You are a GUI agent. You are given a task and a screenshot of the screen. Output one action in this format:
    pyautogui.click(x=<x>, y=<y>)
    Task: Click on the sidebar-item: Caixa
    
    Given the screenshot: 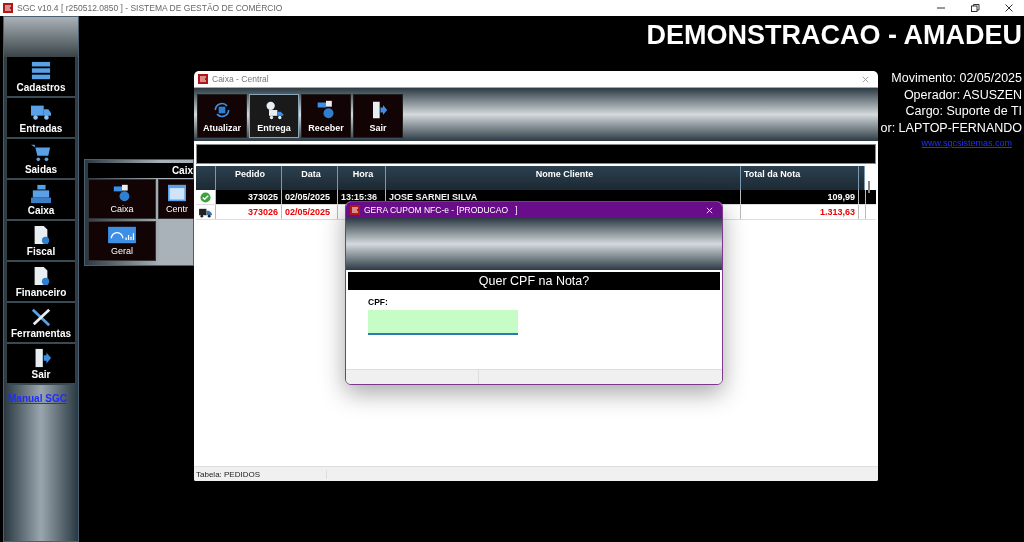 What is the action you would take?
    pyautogui.click(x=41, y=200)
    